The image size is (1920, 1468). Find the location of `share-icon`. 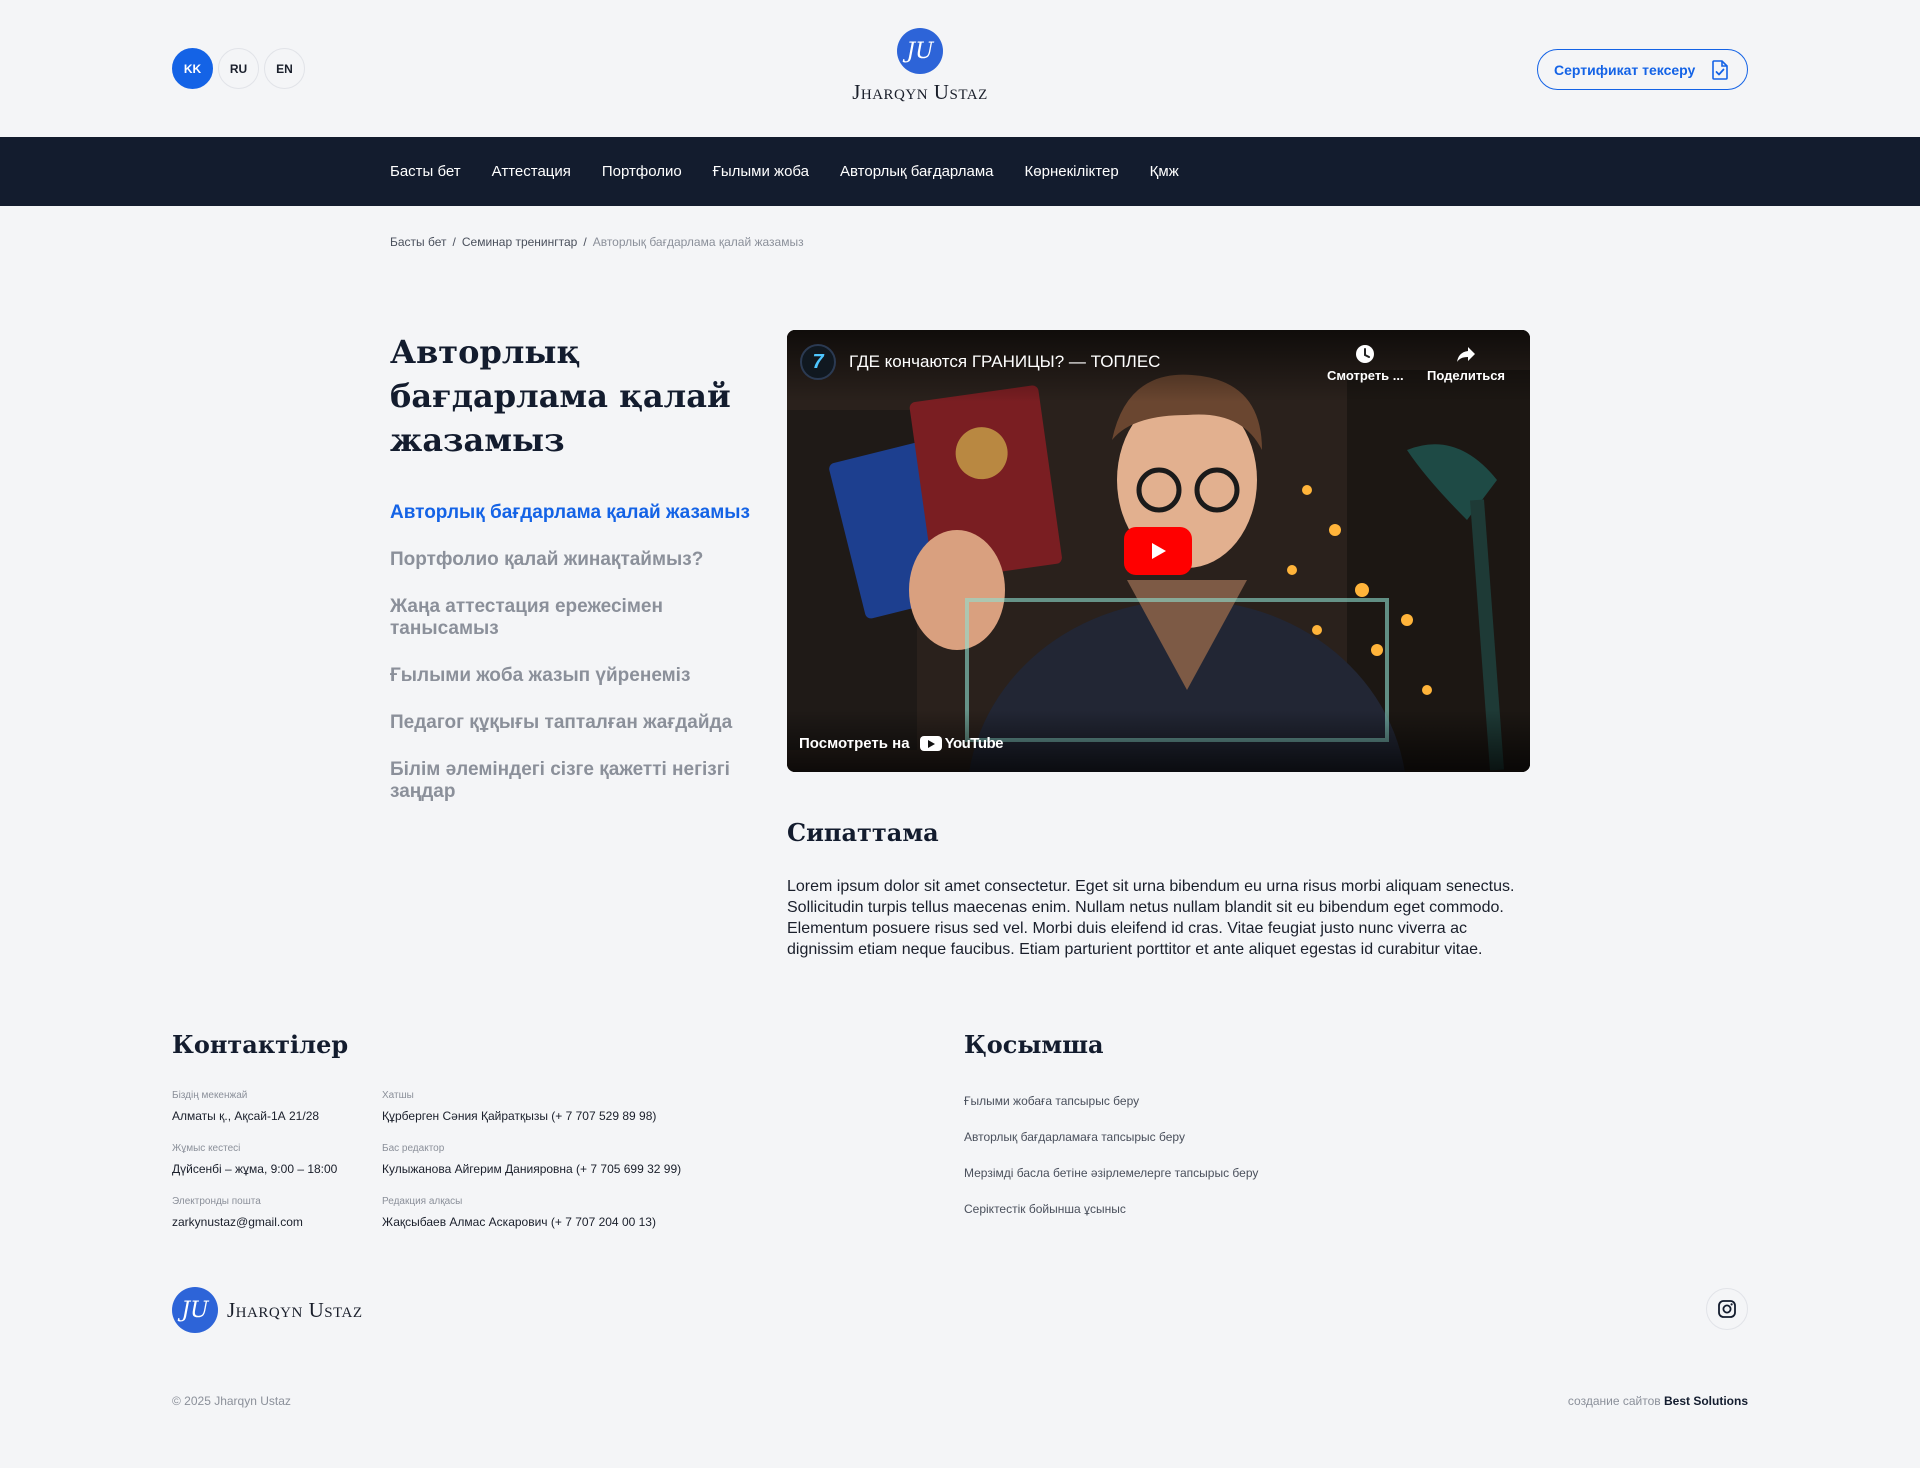

share-icon is located at coordinates (1466, 354).